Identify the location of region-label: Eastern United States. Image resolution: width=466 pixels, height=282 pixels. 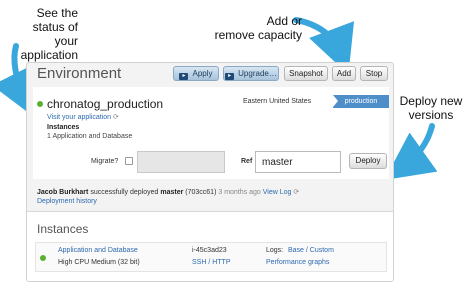
(277, 101).